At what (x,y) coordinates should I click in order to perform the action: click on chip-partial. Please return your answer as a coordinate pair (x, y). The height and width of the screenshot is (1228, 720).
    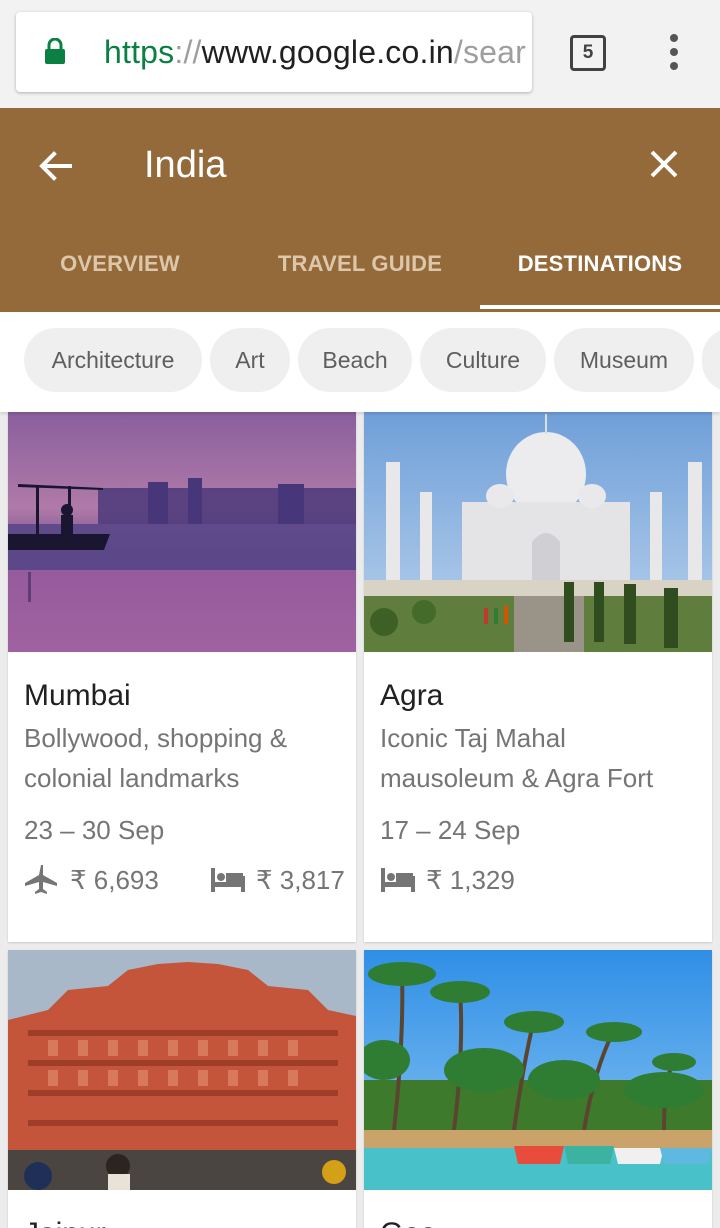
    Looking at the image, I should click on (711, 360).